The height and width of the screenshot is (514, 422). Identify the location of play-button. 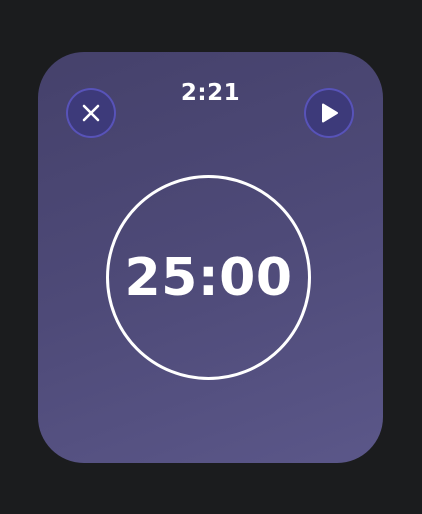
(329, 113).